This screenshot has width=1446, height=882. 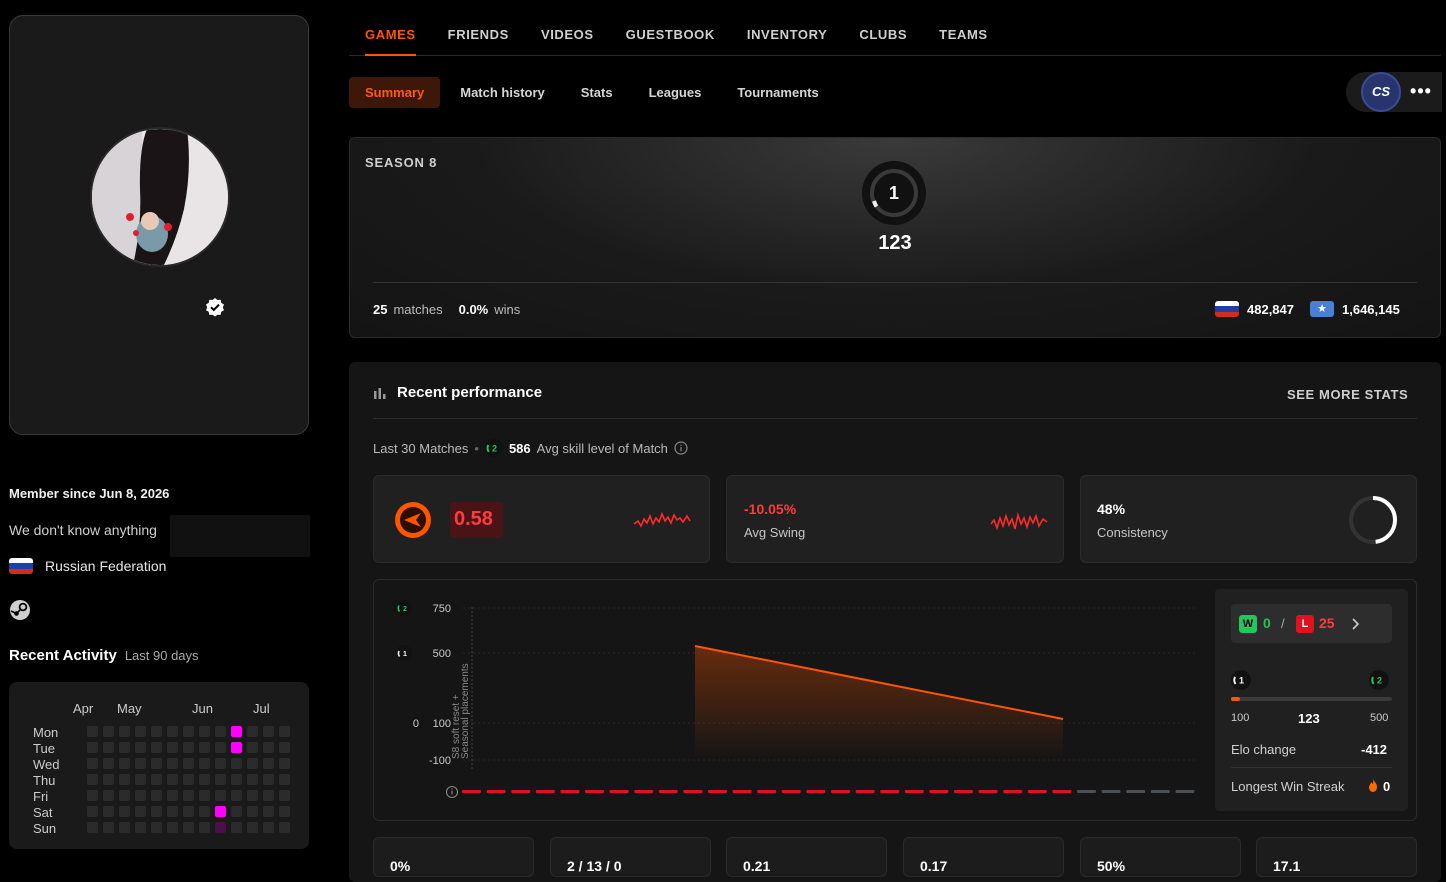 I want to click on subtab-match-history: Match history, so click(x=502, y=92).